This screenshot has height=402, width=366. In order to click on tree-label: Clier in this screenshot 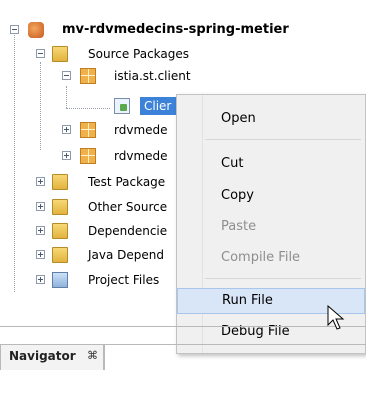, I will do `click(158, 106)`.